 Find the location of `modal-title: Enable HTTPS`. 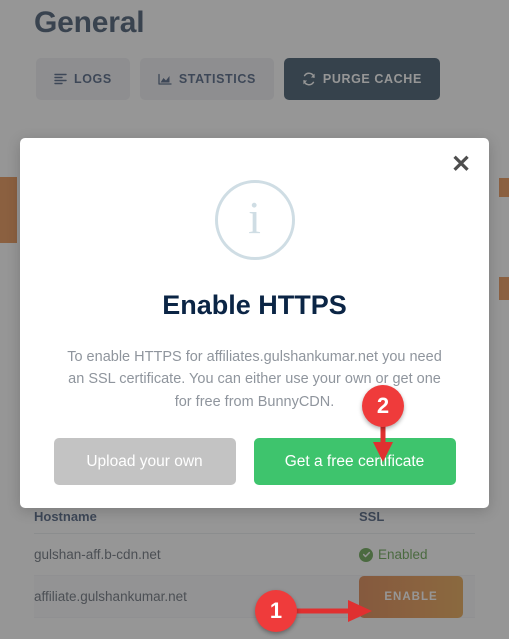

modal-title: Enable HTTPS is located at coordinates (254, 305).